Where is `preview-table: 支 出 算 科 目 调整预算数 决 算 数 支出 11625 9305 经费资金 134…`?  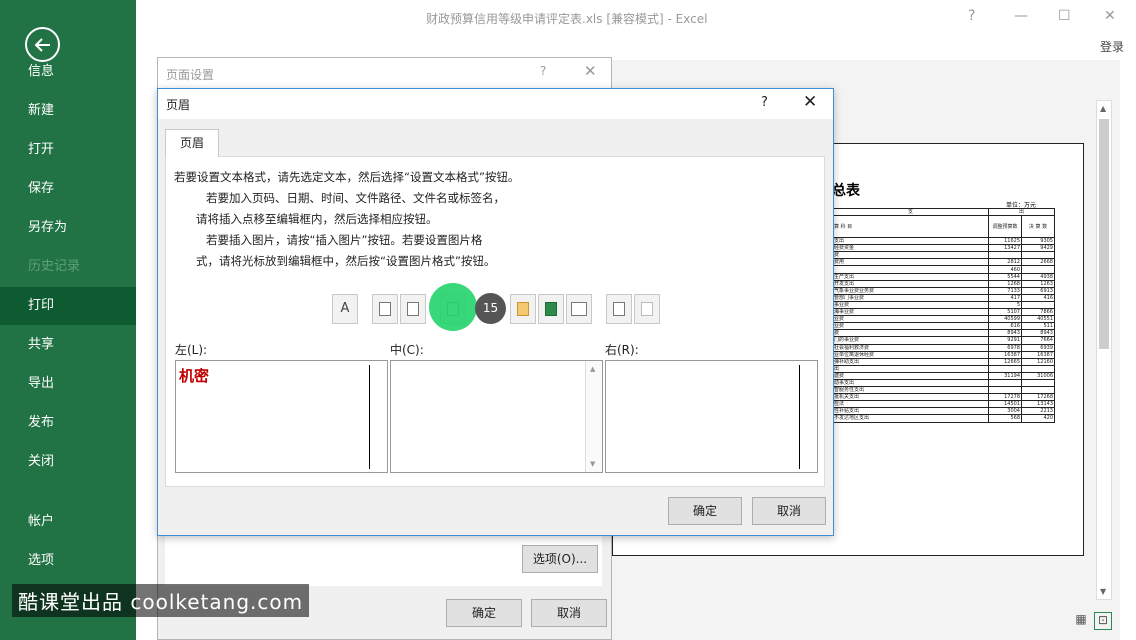 preview-table: 支 出 算 科 目 调整预算数 决 算 数 支出 11625 9305 经费资金 134… is located at coordinates (943, 315).